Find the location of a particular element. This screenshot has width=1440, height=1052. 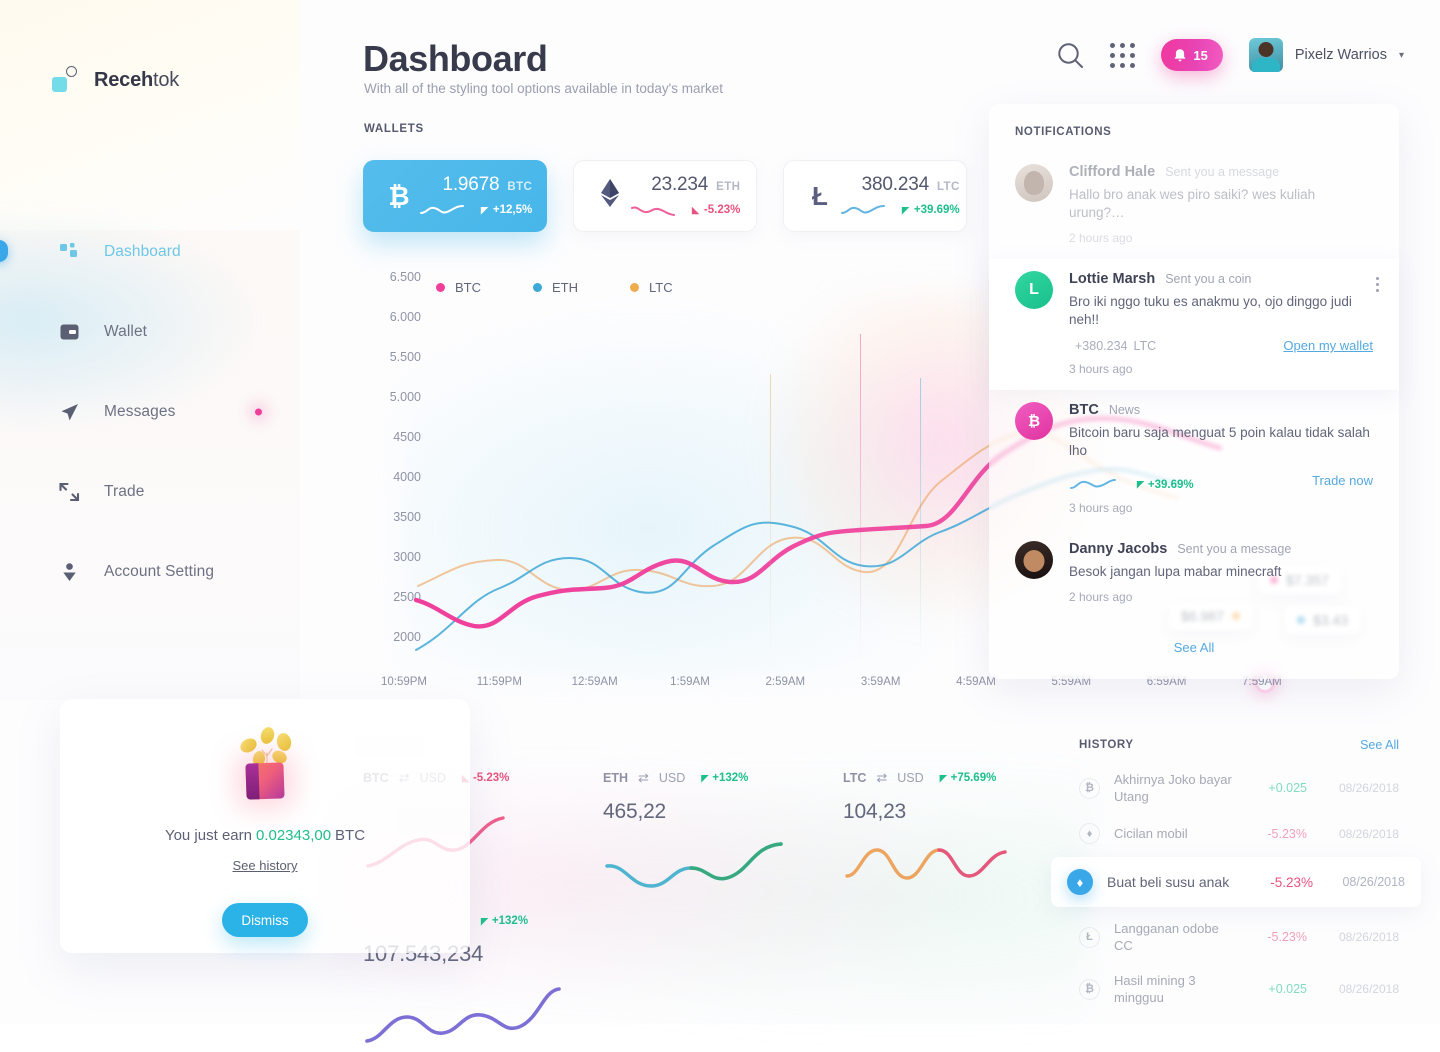

notification-change: ◤ +39.69% is located at coordinates (1165, 485).